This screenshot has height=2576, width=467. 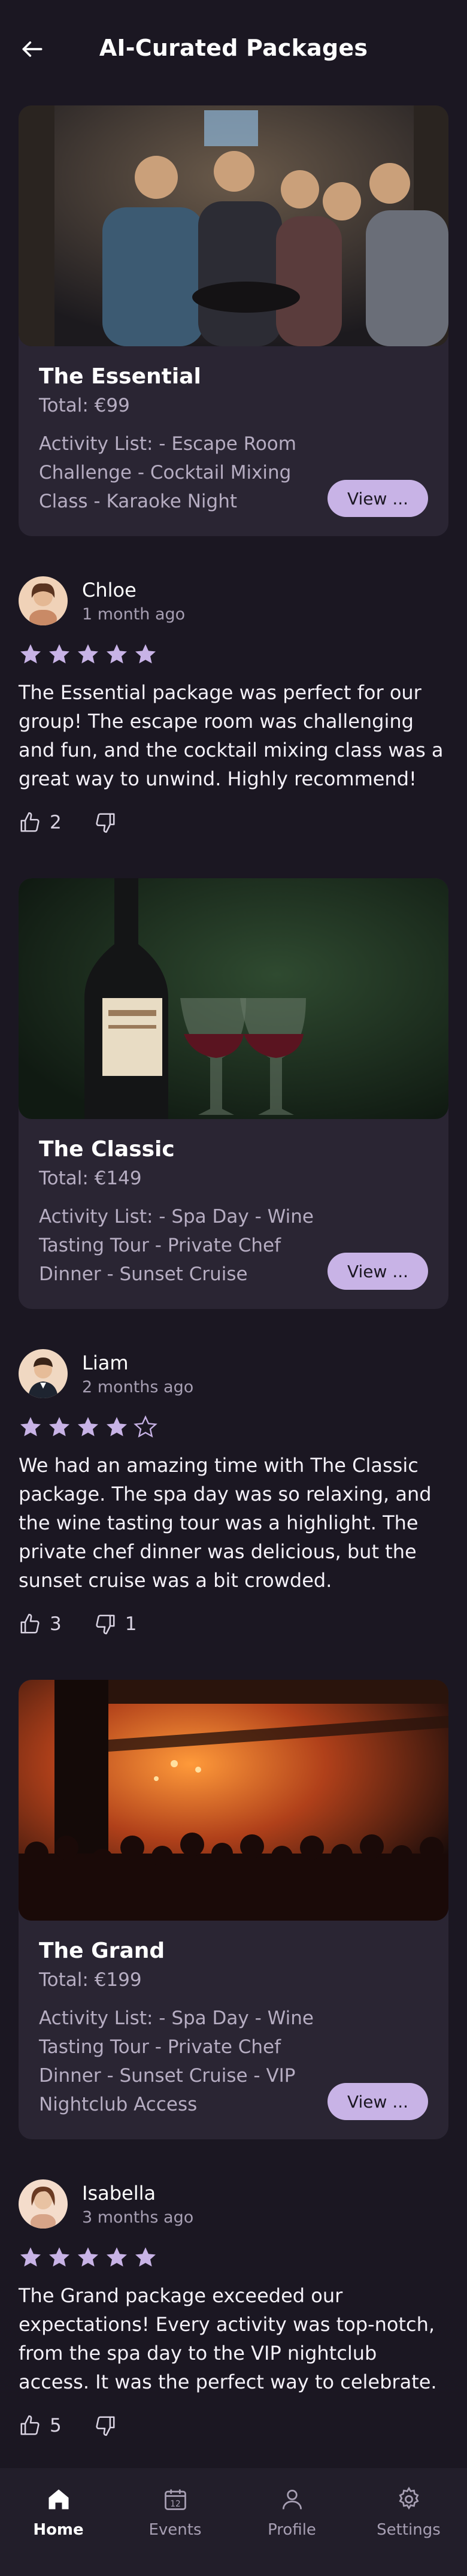 I want to click on package-total: Total: €99, so click(x=84, y=405).